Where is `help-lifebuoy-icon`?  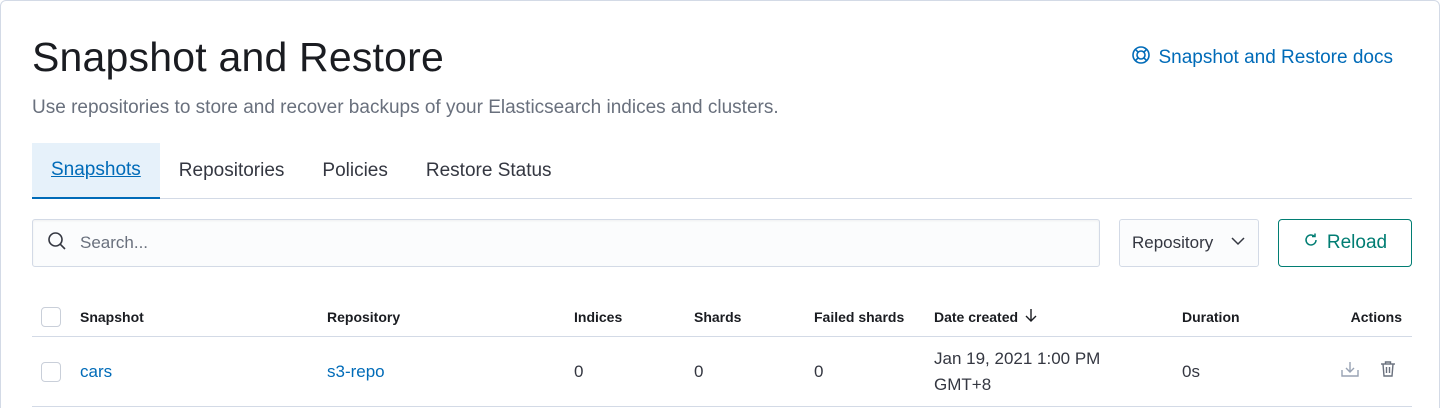 help-lifebuoy-icon is located at coordinates (1141, 58).